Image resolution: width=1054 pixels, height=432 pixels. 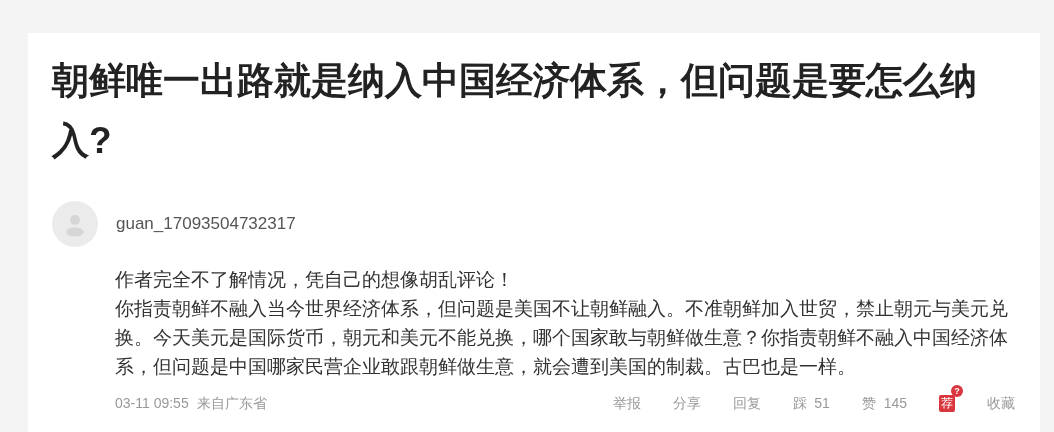 I want to click on comment-time: 03-11 09:55, so click(x=152, y=403).